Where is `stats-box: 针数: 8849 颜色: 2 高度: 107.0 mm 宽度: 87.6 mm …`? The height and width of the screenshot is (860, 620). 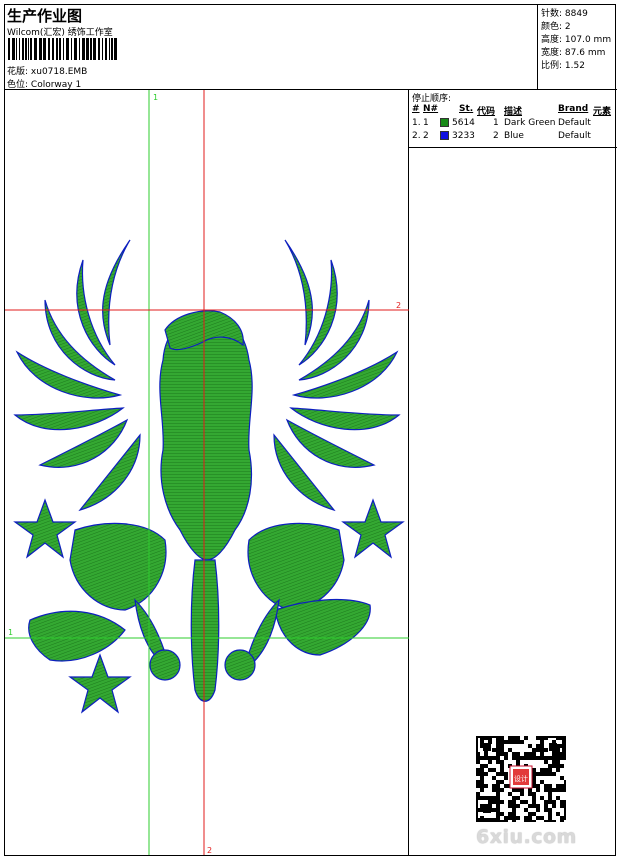
stats-box: 针数: 8849 颜色: 2 高度: 107.0 mm 宽度: 87.6 mm … is located at coordinates (577, 47).